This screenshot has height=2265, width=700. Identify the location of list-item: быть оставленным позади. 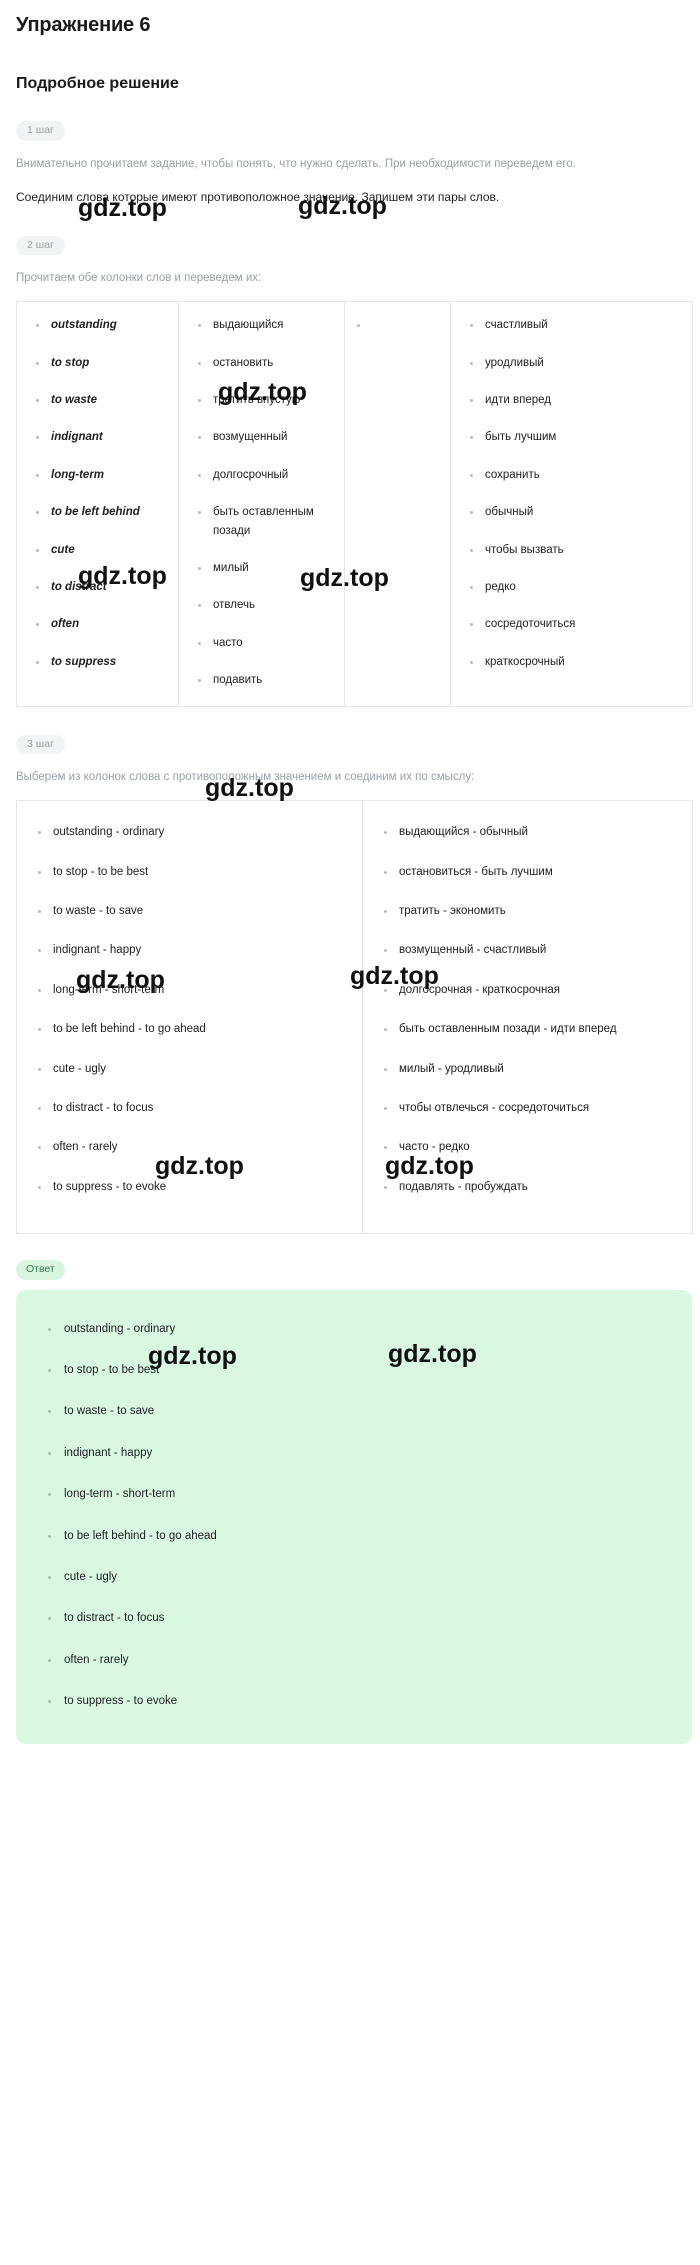
(256, 521).